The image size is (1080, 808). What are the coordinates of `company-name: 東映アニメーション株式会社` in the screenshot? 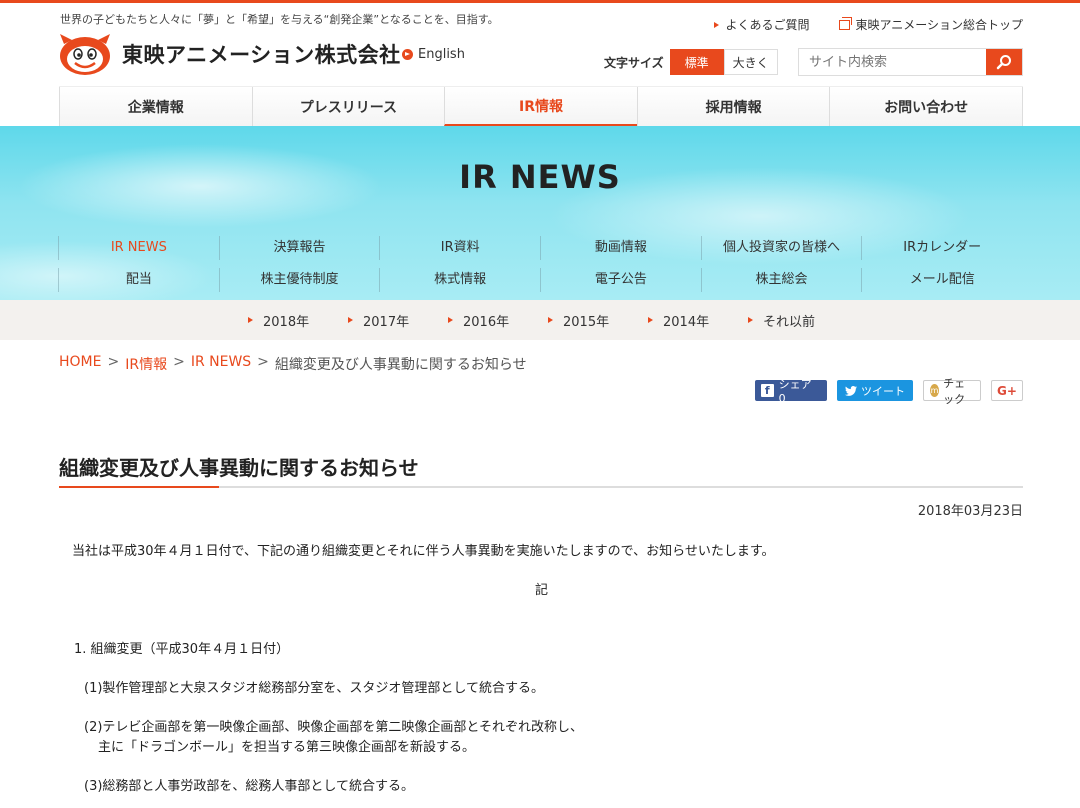 It's located at (261, 55).